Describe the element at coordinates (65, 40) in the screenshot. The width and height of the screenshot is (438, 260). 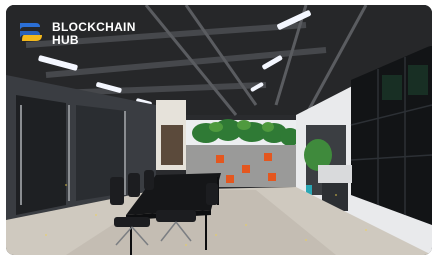
I see `brand-line-2: HUB` at that location.